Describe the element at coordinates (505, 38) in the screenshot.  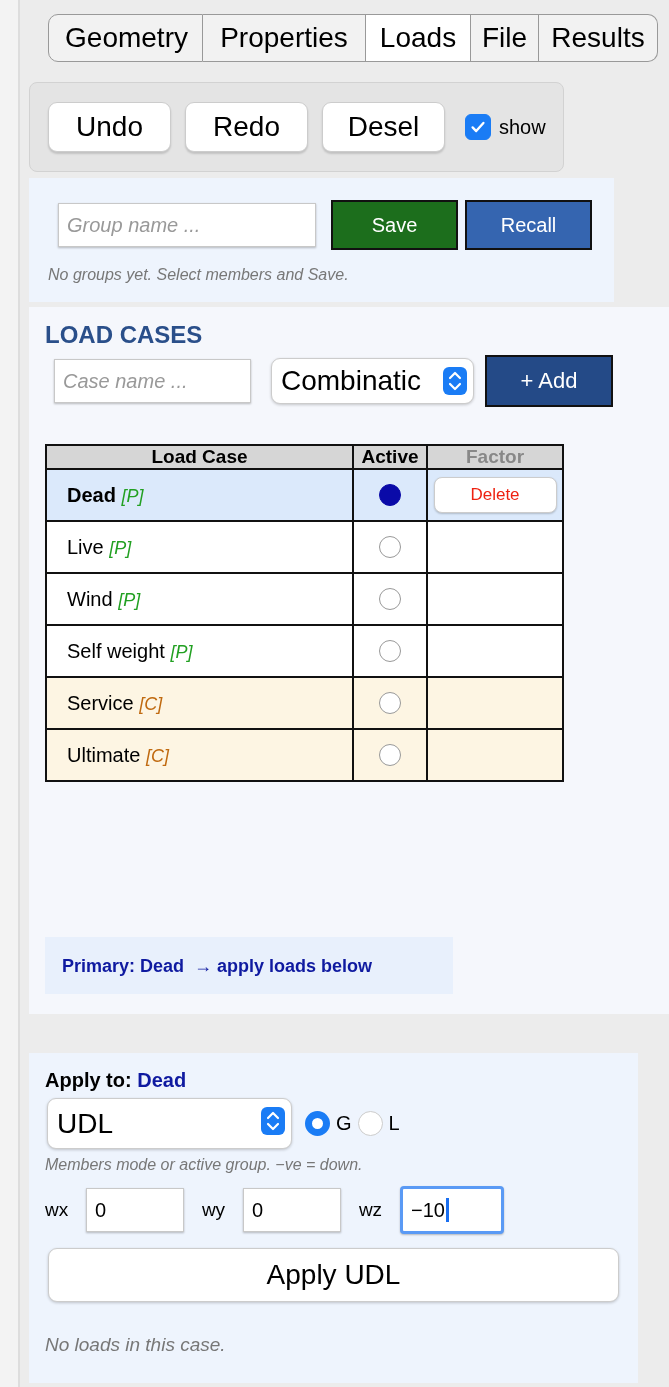
I see `tab: File` at that location.